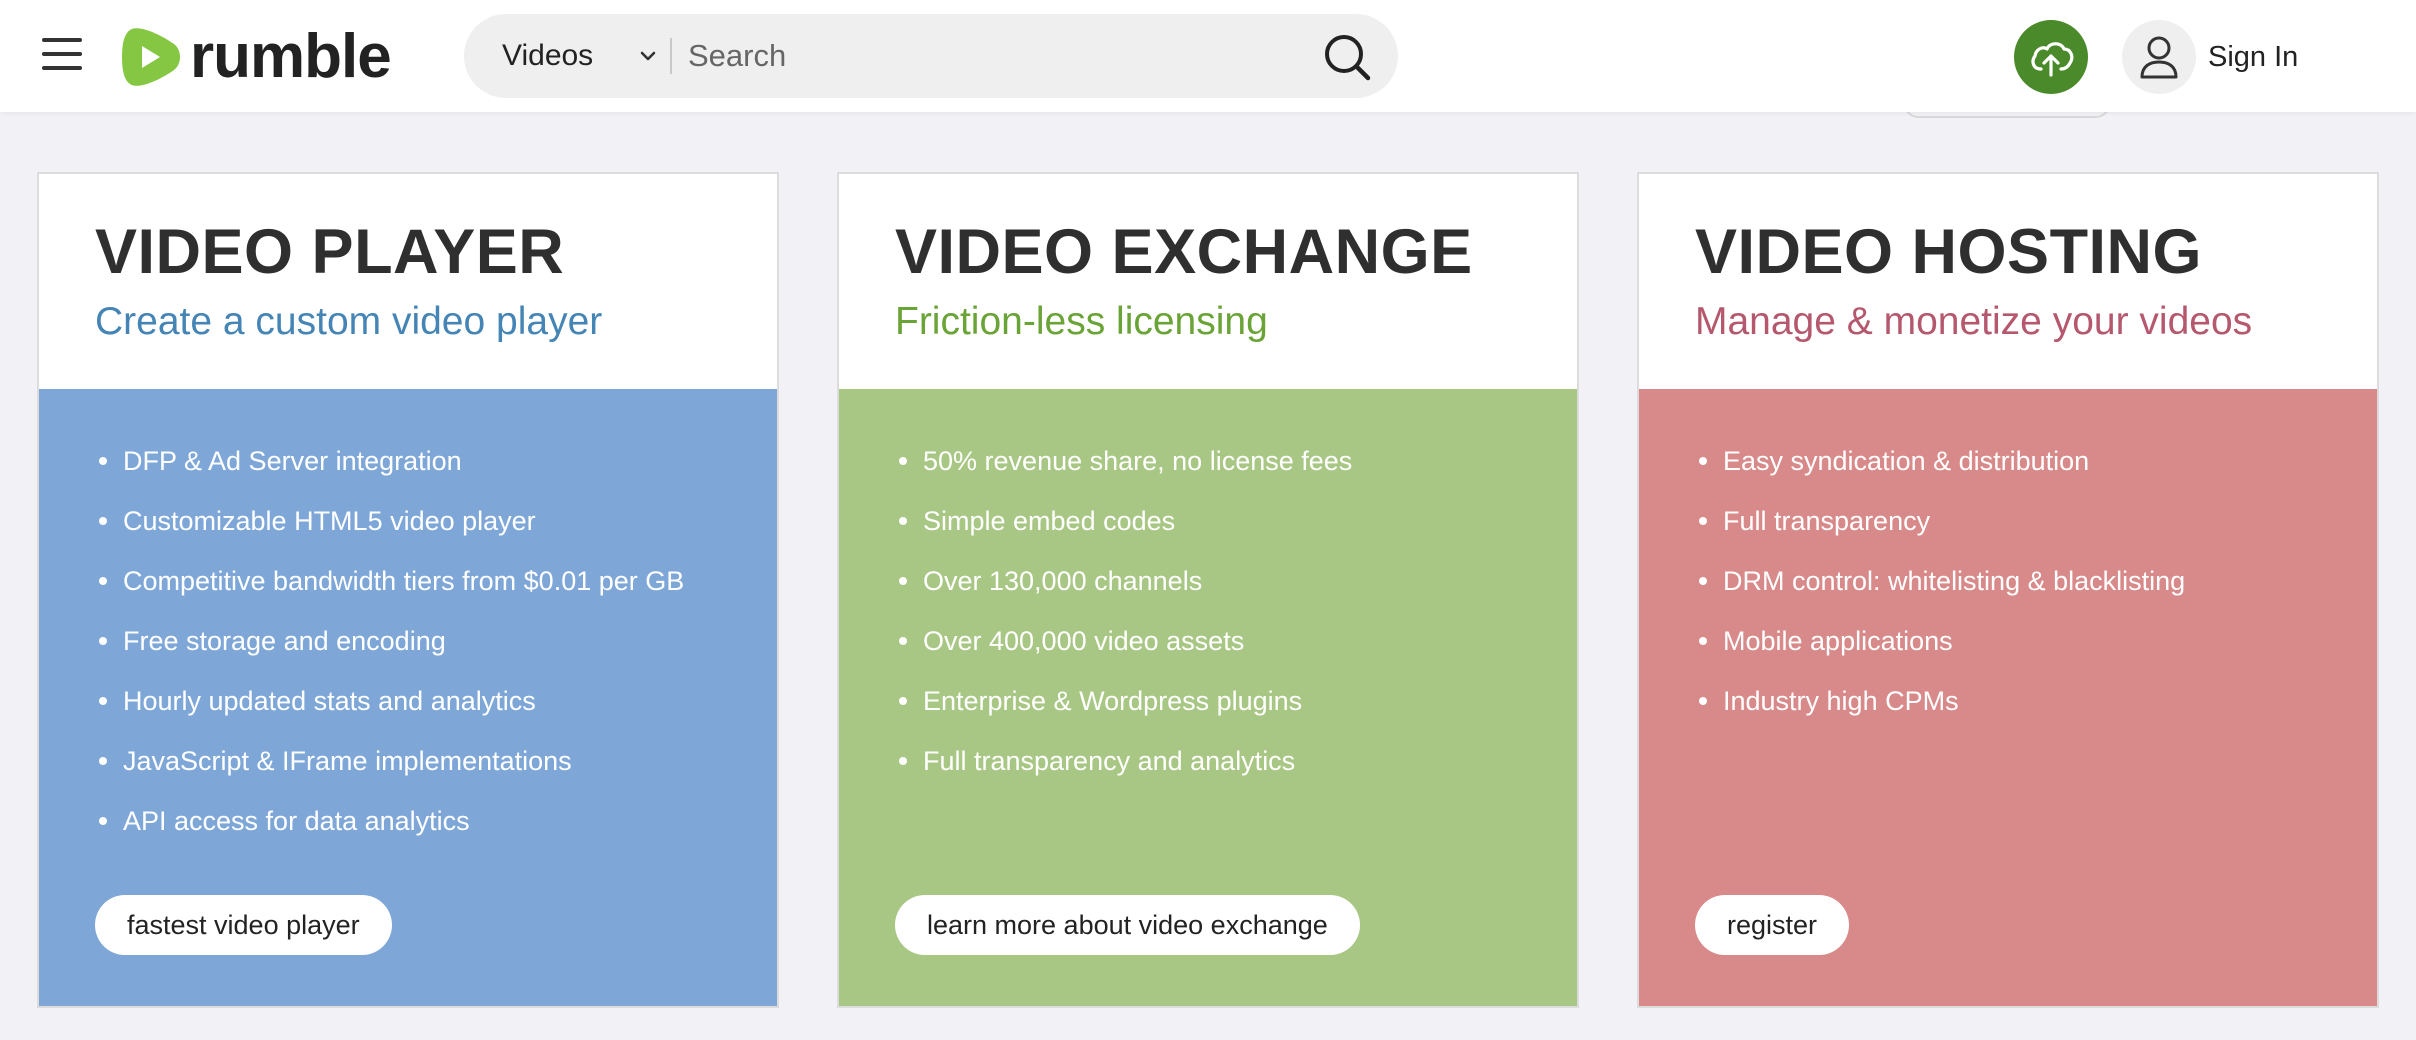  I want to click on list-item: Free storage and encoding, so click(389, 651).